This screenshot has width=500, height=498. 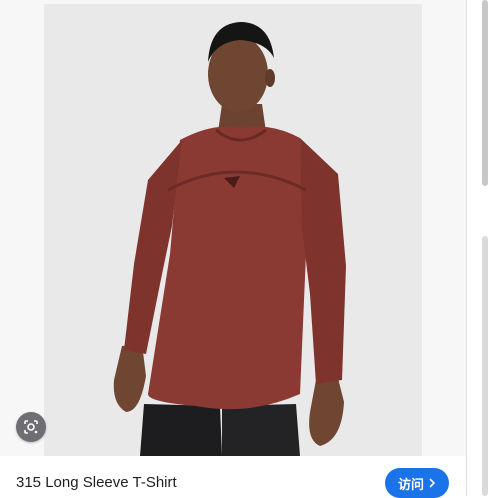 I want to click on visit-button: 访问, so click(x=417, y=483).